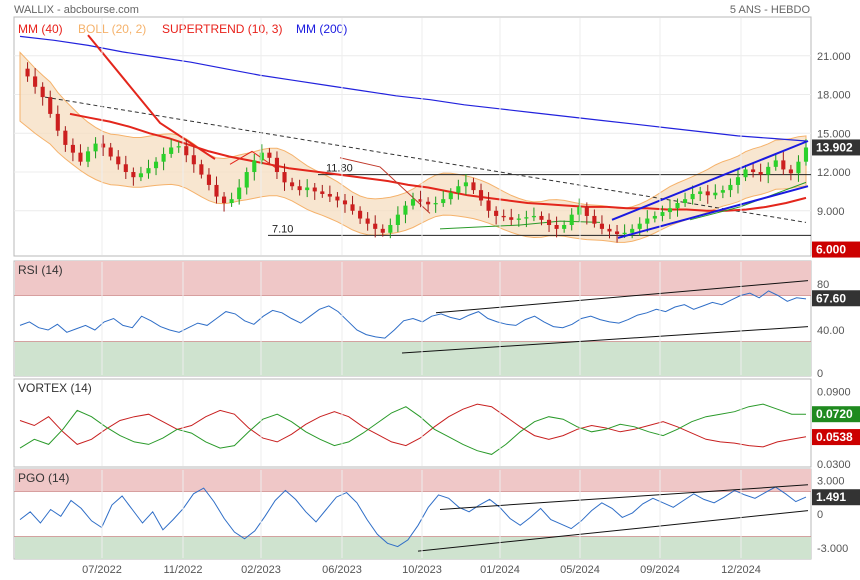 This screenshot has height=580, width=860. Describe the element at coordinates (40, 29) in the screenshot. I see `legend-item-0: MM (40)` at that location.